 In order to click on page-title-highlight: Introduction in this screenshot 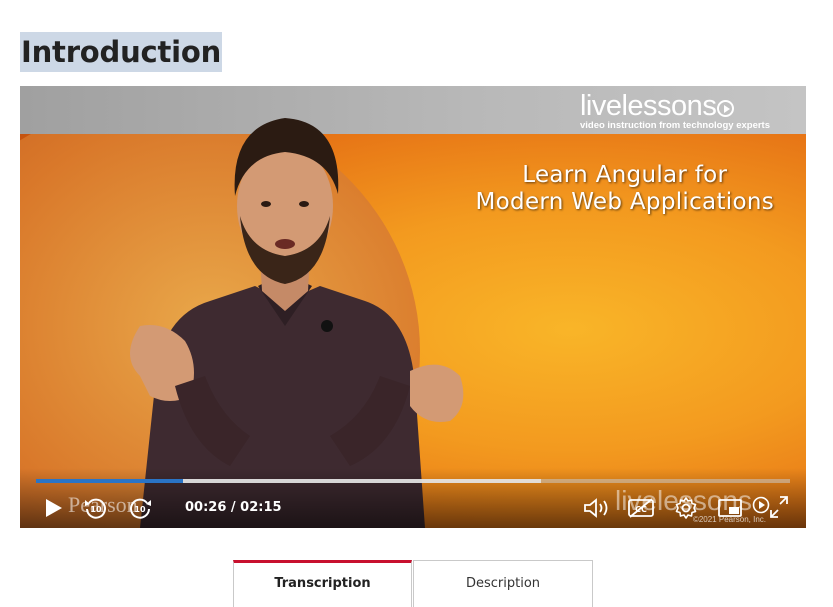, I will do `click(121, 52)`.